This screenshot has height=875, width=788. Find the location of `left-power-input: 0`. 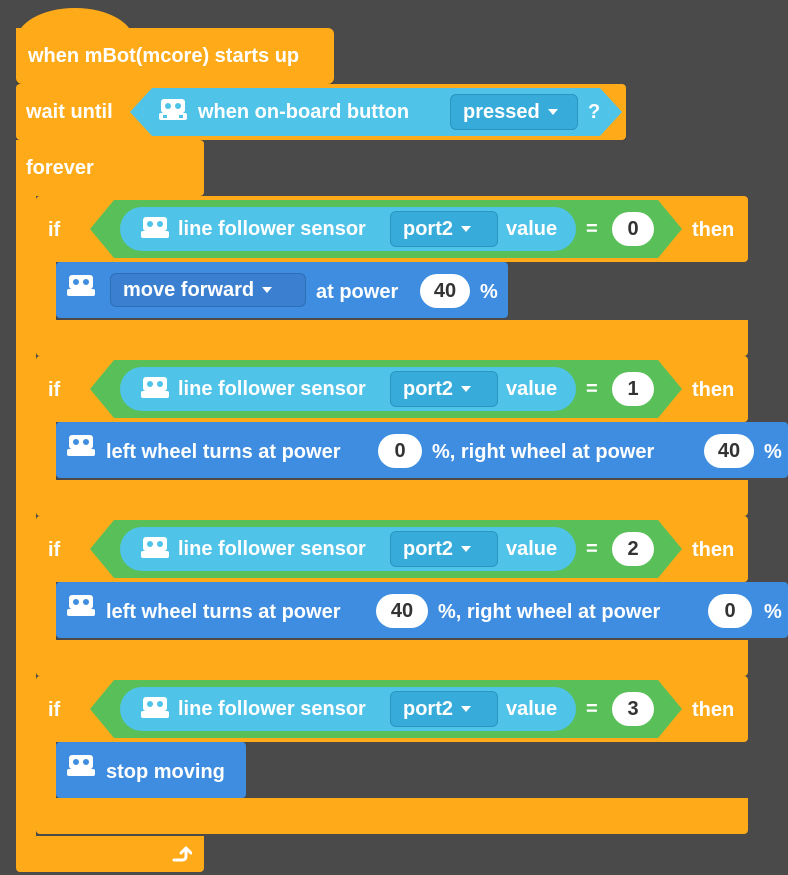

left-power-input: 0 is located at coordinates (400, 451).